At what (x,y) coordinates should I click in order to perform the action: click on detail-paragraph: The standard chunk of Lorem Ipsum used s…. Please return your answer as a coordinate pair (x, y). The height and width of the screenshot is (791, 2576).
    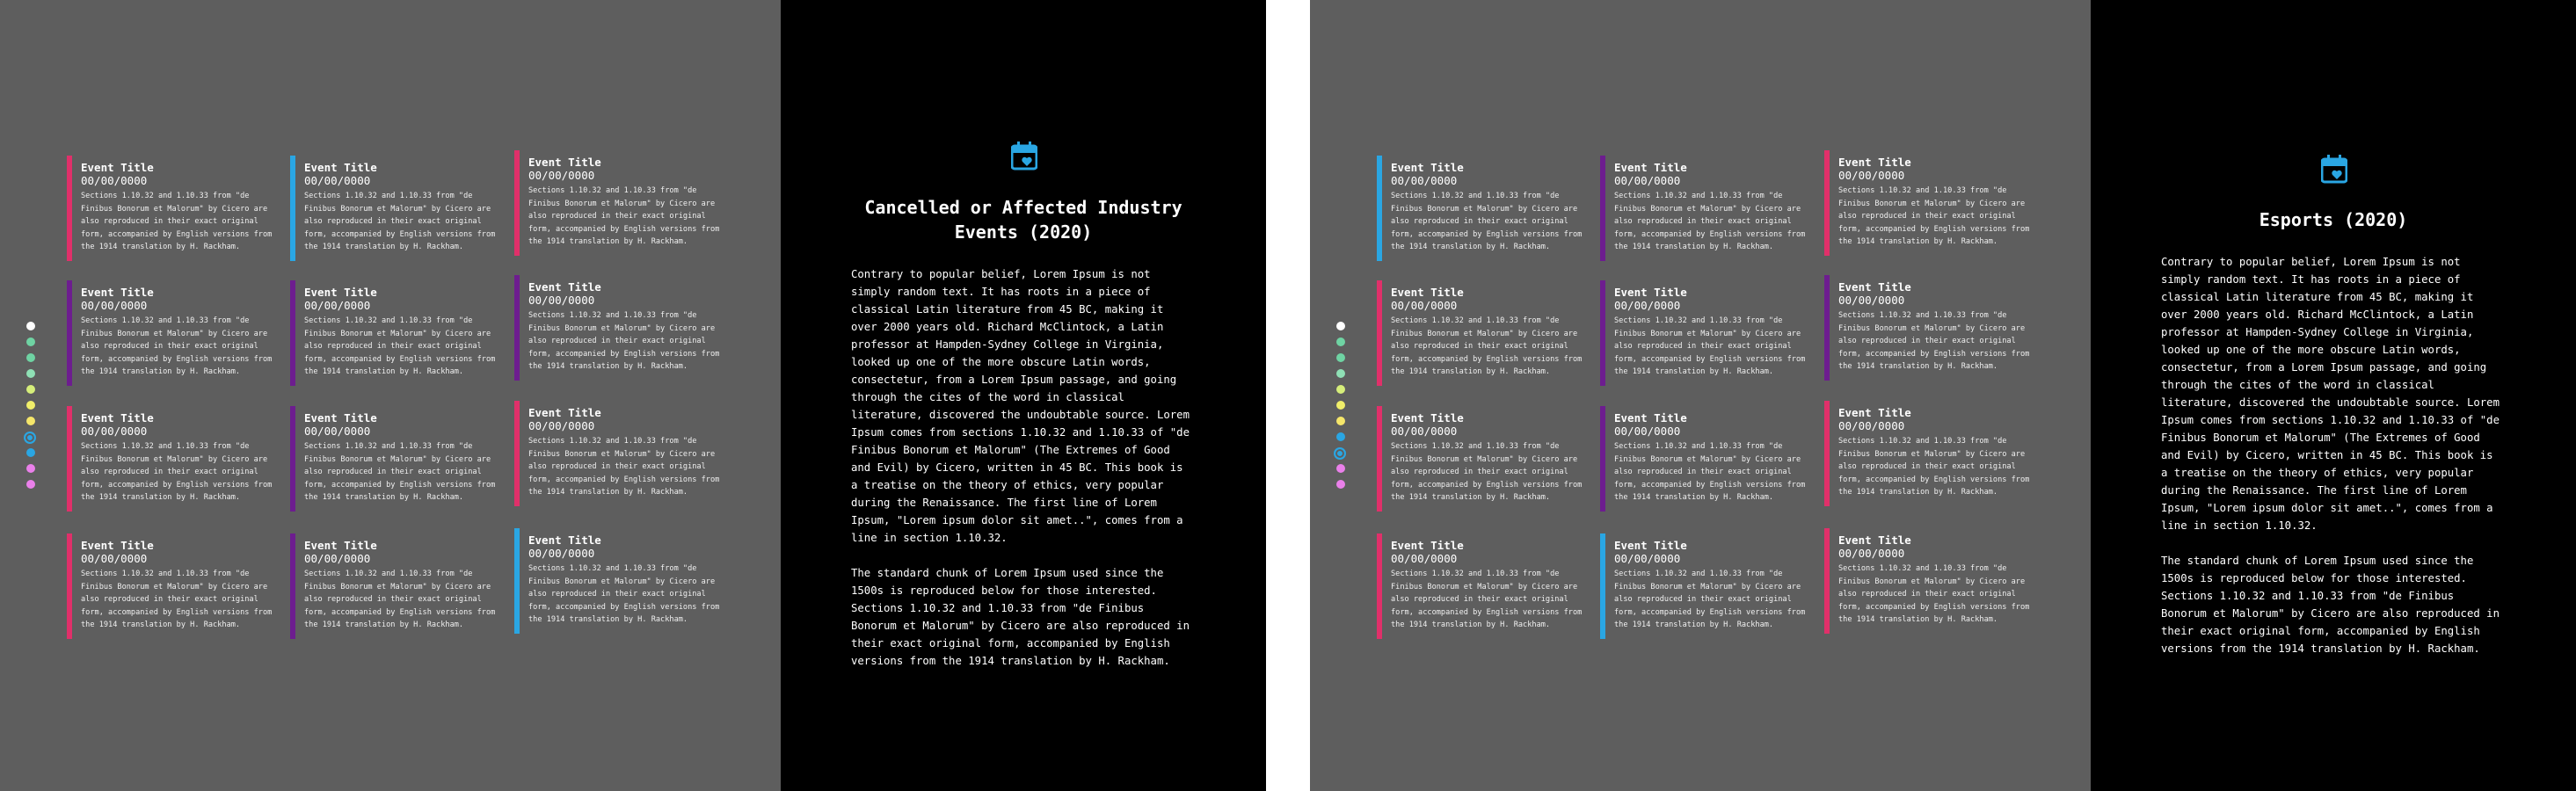
    Looking at the image, I should click on (2330, 605).